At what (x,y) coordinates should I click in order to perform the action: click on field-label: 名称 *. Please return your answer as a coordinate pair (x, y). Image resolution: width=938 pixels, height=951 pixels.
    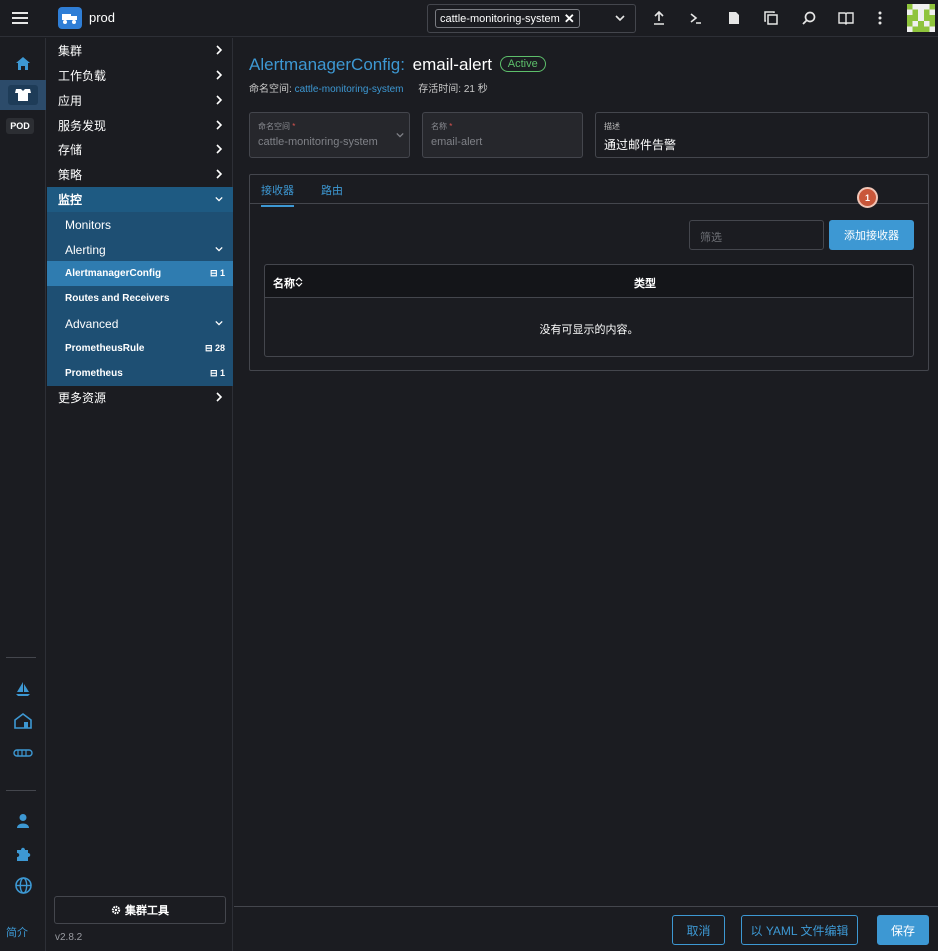
    Looking at the image, I should click on (502, 126).